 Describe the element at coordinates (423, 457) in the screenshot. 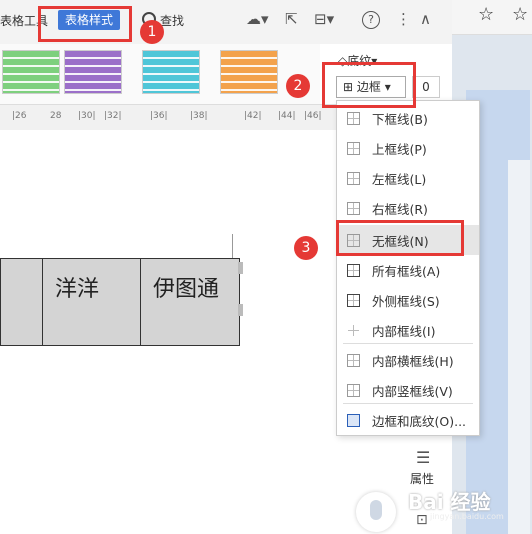

I see `sliders-icon: ☰` at that location.